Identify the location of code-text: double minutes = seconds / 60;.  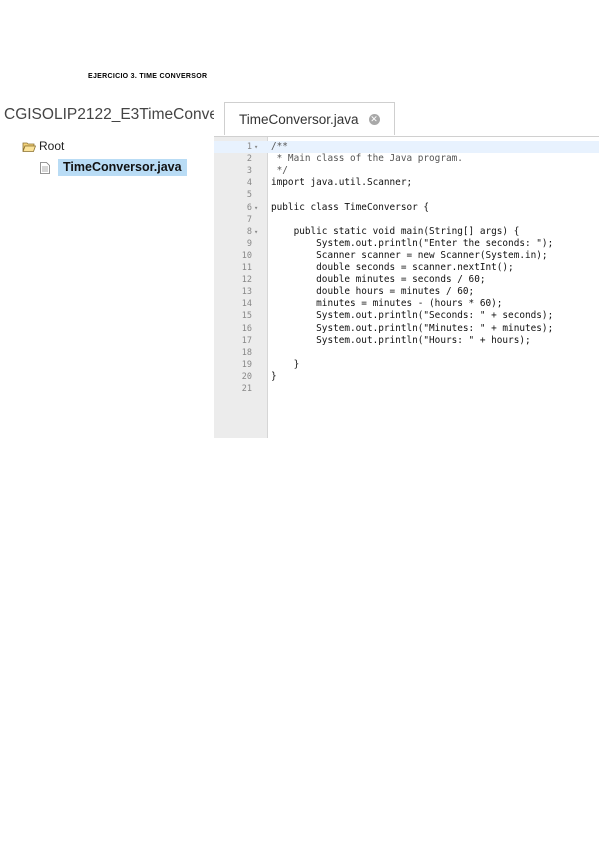
(378, 280).